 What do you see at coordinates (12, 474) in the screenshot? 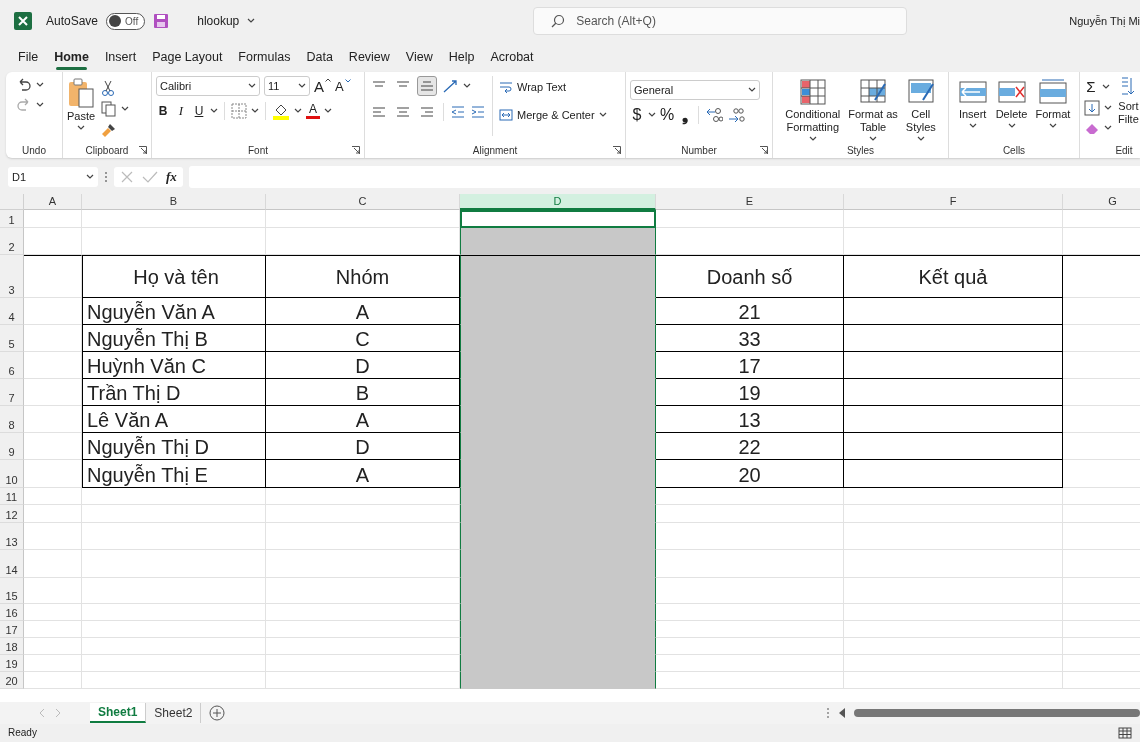
I see `row-header: 10` at bounding box center [12, 474].